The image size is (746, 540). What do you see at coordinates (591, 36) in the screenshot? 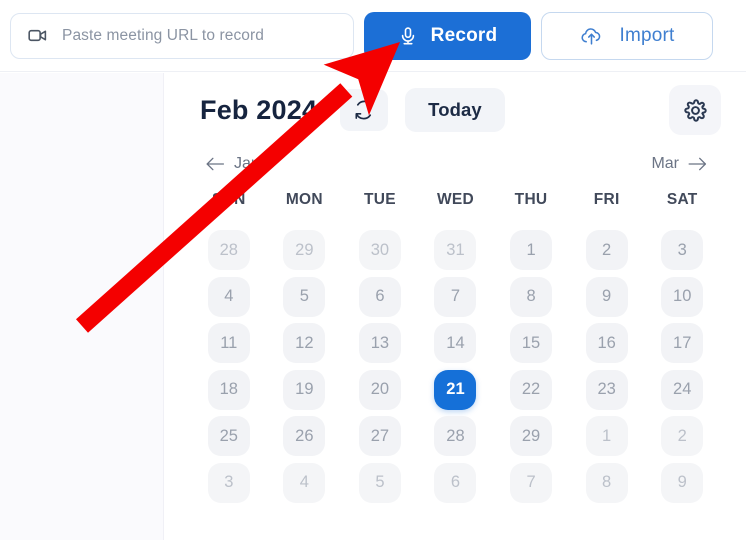
I see `cloud-upload-icon` at bounding box center [591, 36].